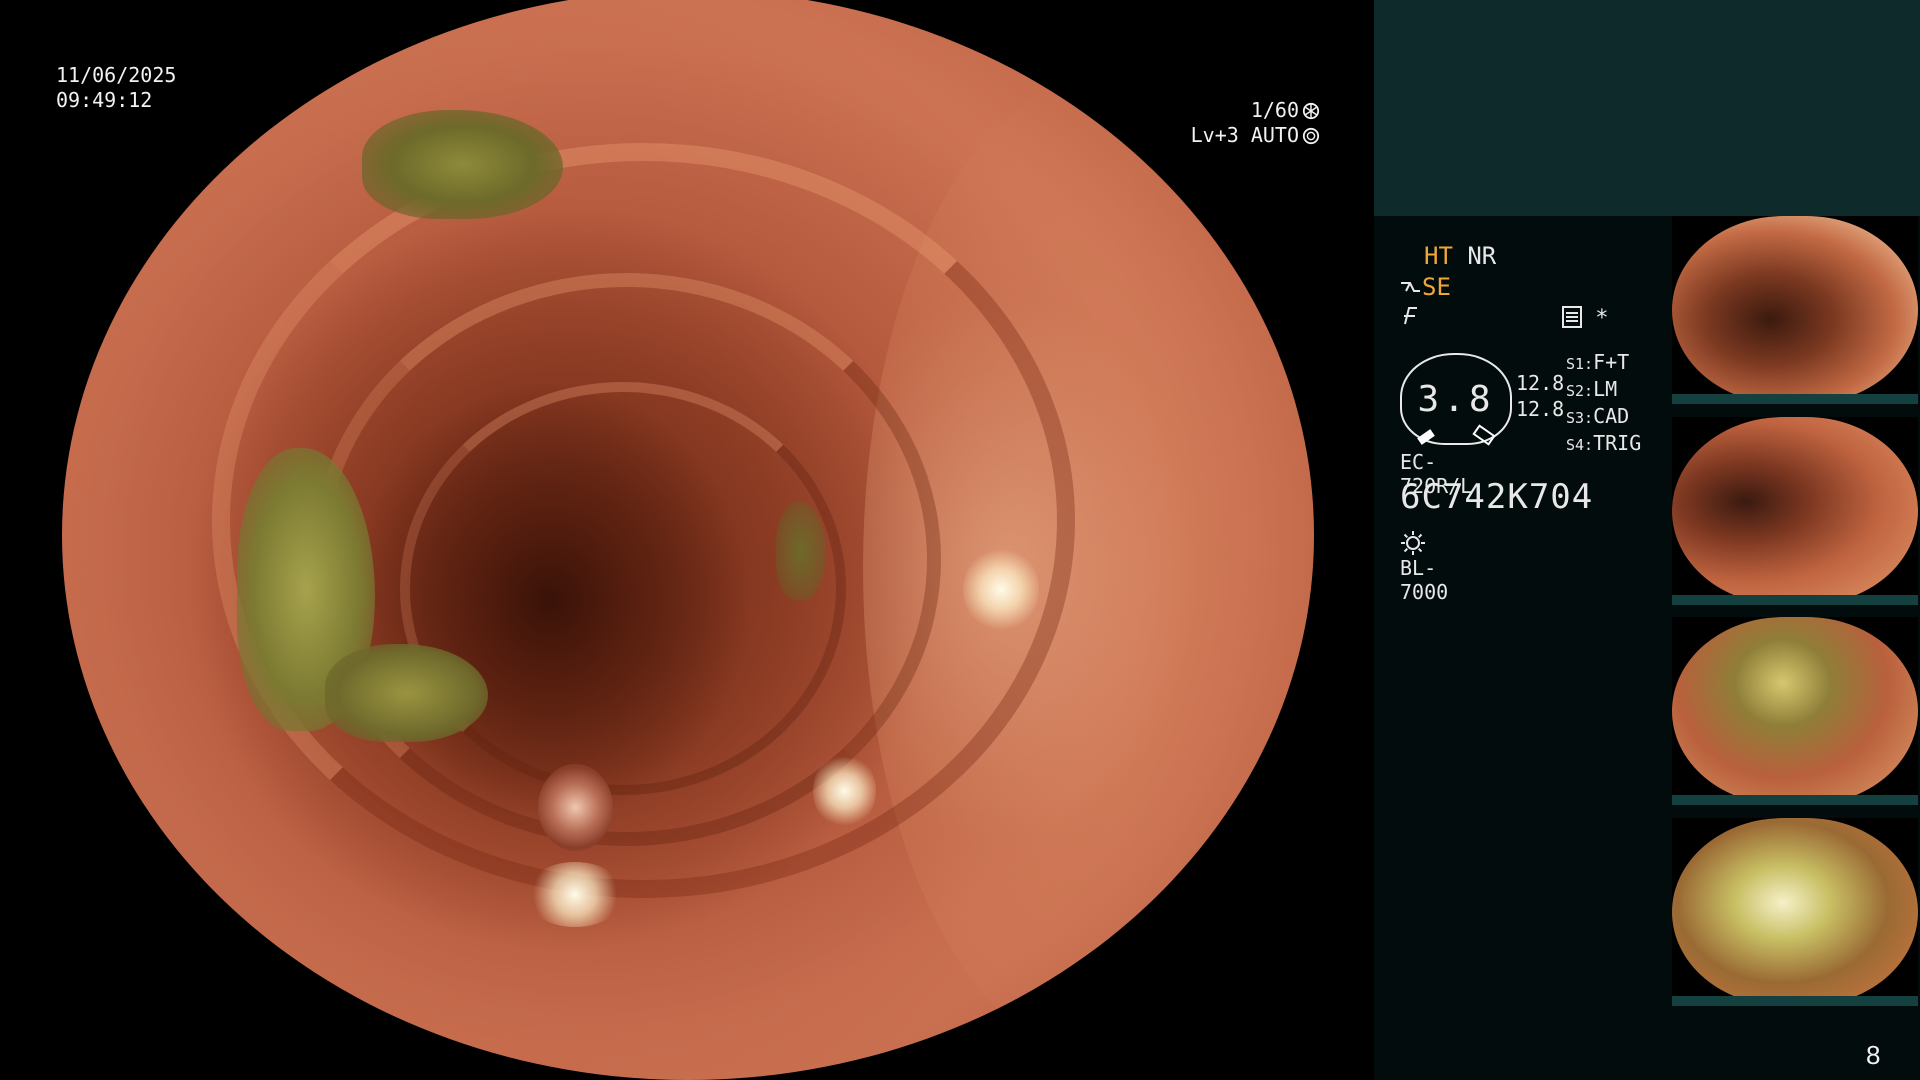  I want to click on light-source: BL-7000, so click(1424, 567).